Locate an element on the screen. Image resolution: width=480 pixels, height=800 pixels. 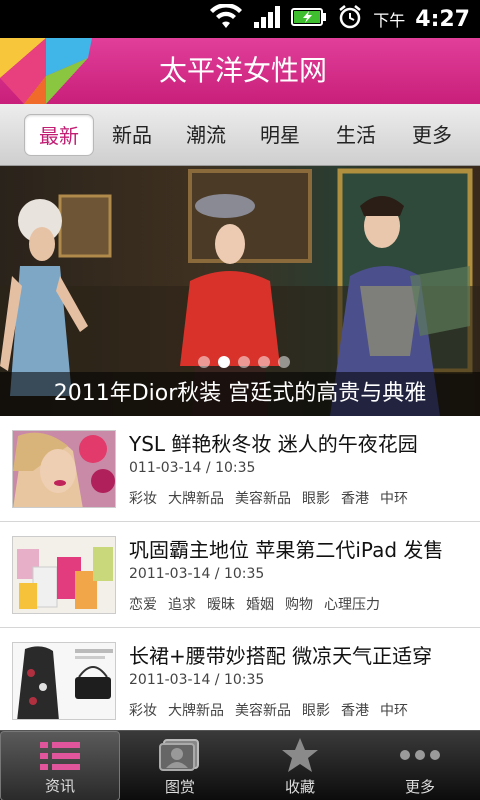
article-title: 巩固霸主地位 苹果第二代iPad 发售 is located at coordinates (286, 550).